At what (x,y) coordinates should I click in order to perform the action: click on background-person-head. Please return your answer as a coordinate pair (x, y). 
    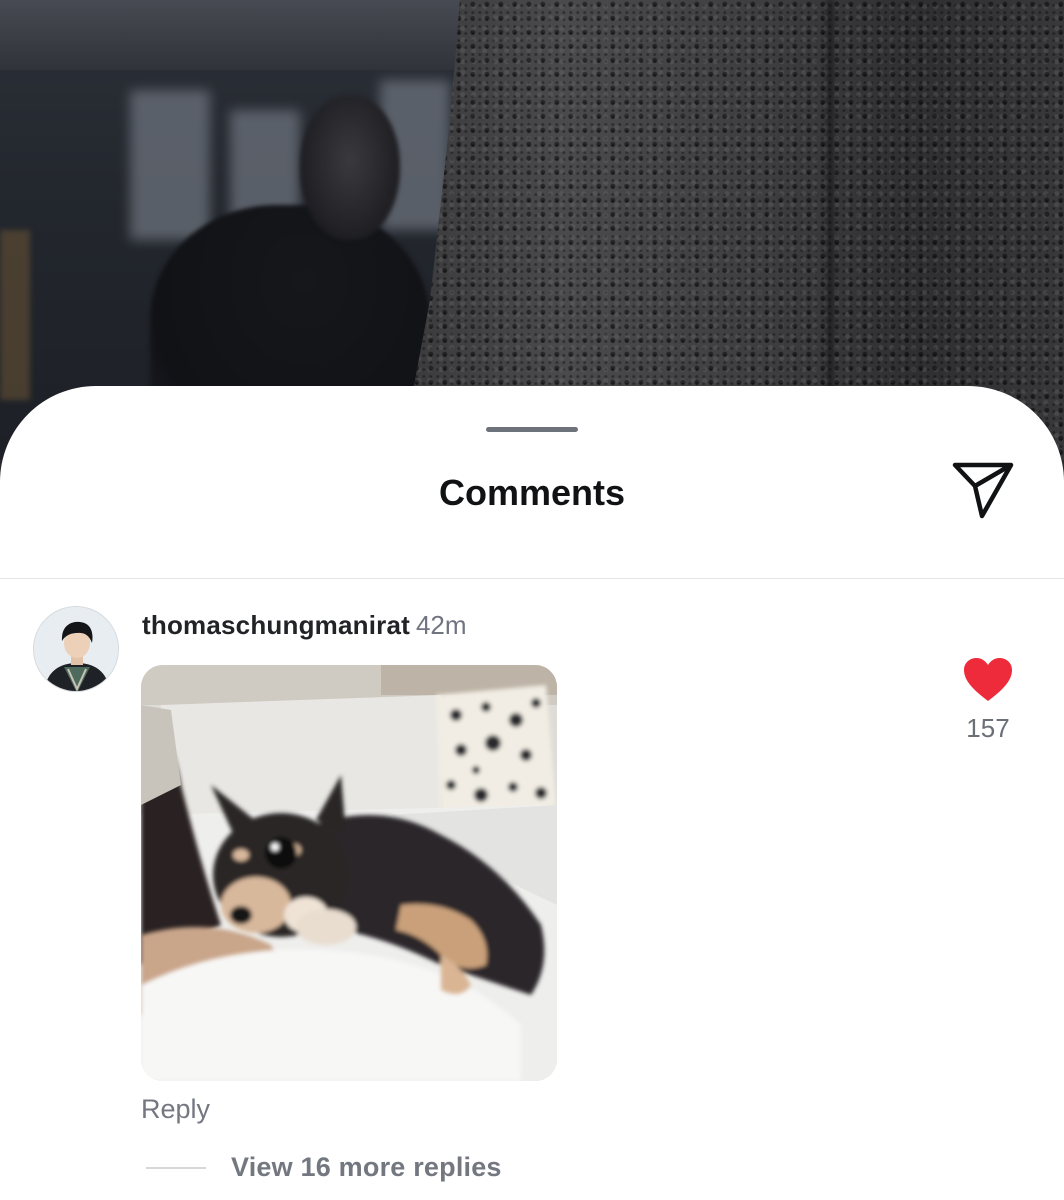
    Looking at the image, I should click on (350, 167).